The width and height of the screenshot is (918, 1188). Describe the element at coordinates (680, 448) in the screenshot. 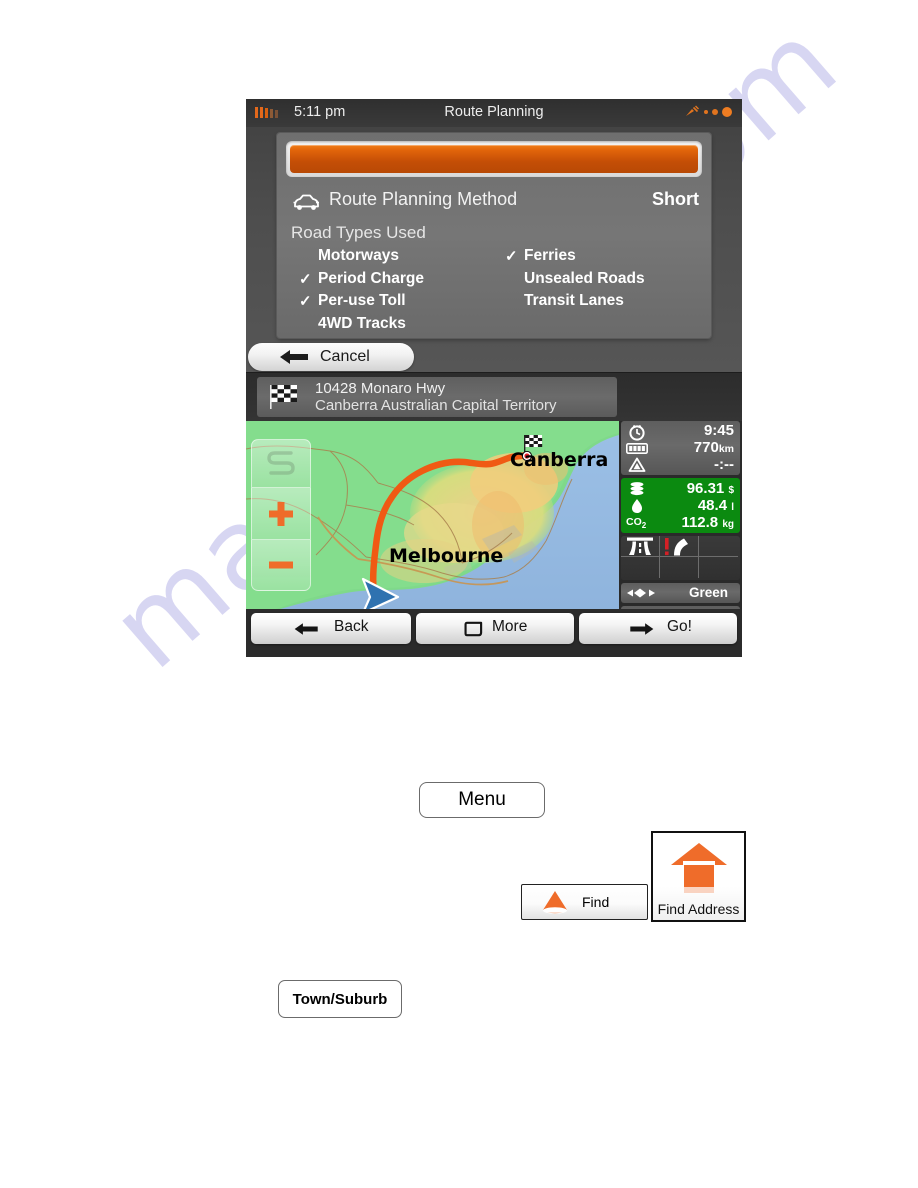

I see `eta-block: 9:45 770km -:--` at that location.